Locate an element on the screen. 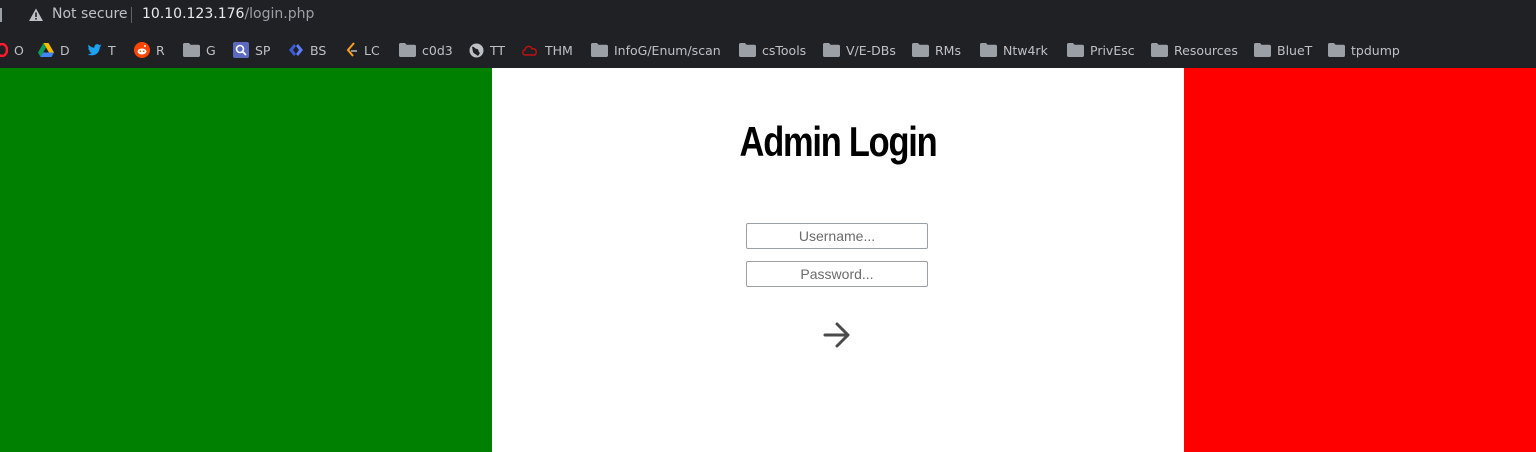 The image size is (1536, 452). bookmark-label: V/E-DBs is located at coordinates (871, 50).